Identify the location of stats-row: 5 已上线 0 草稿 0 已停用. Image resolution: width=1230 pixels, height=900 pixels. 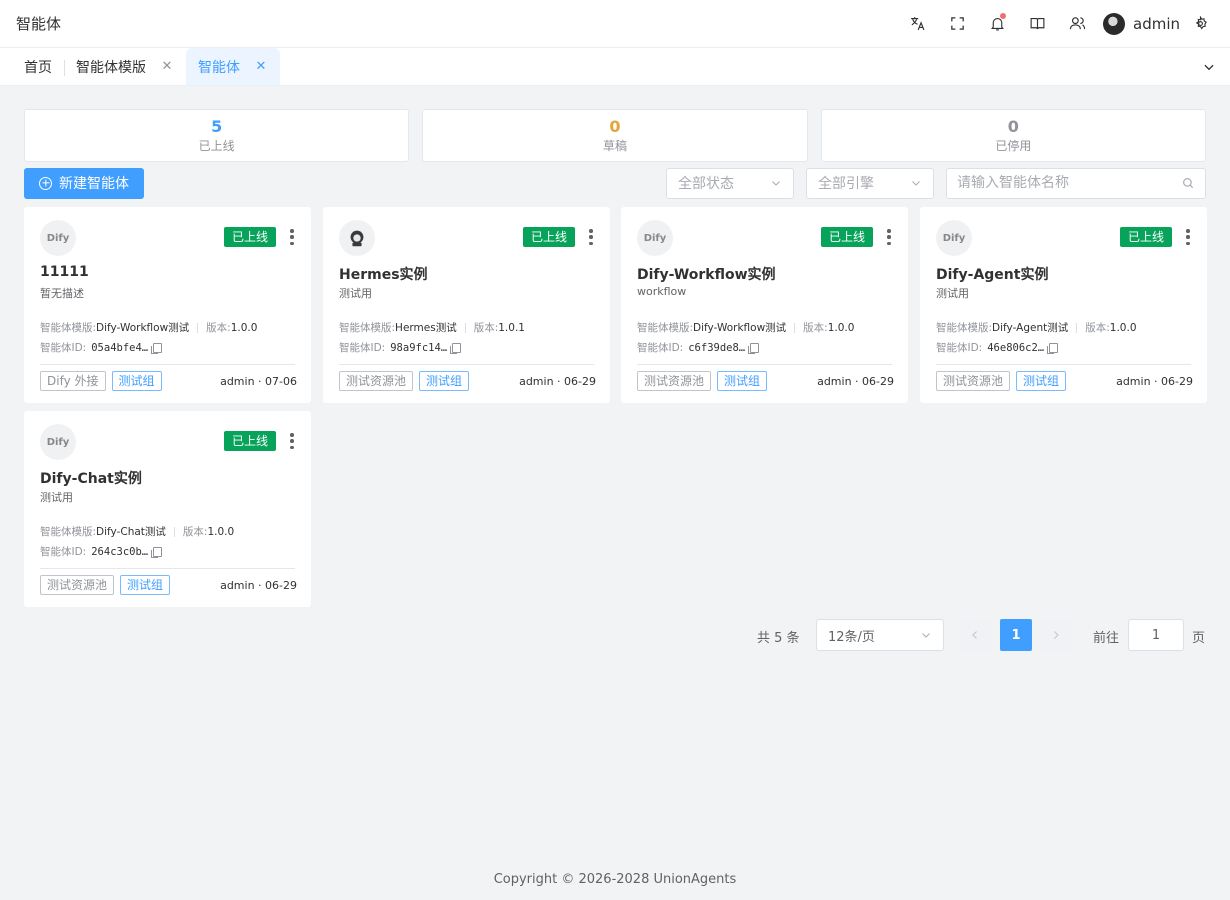
(615, 135).